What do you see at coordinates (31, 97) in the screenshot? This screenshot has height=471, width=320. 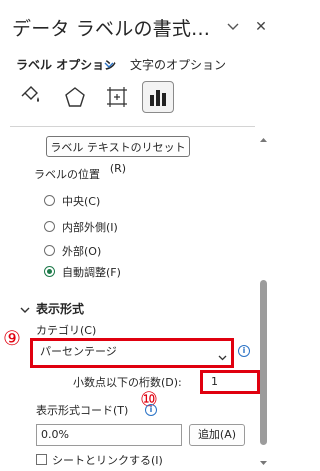 I see `fill-line-icon` at bounding box center [31, 97].